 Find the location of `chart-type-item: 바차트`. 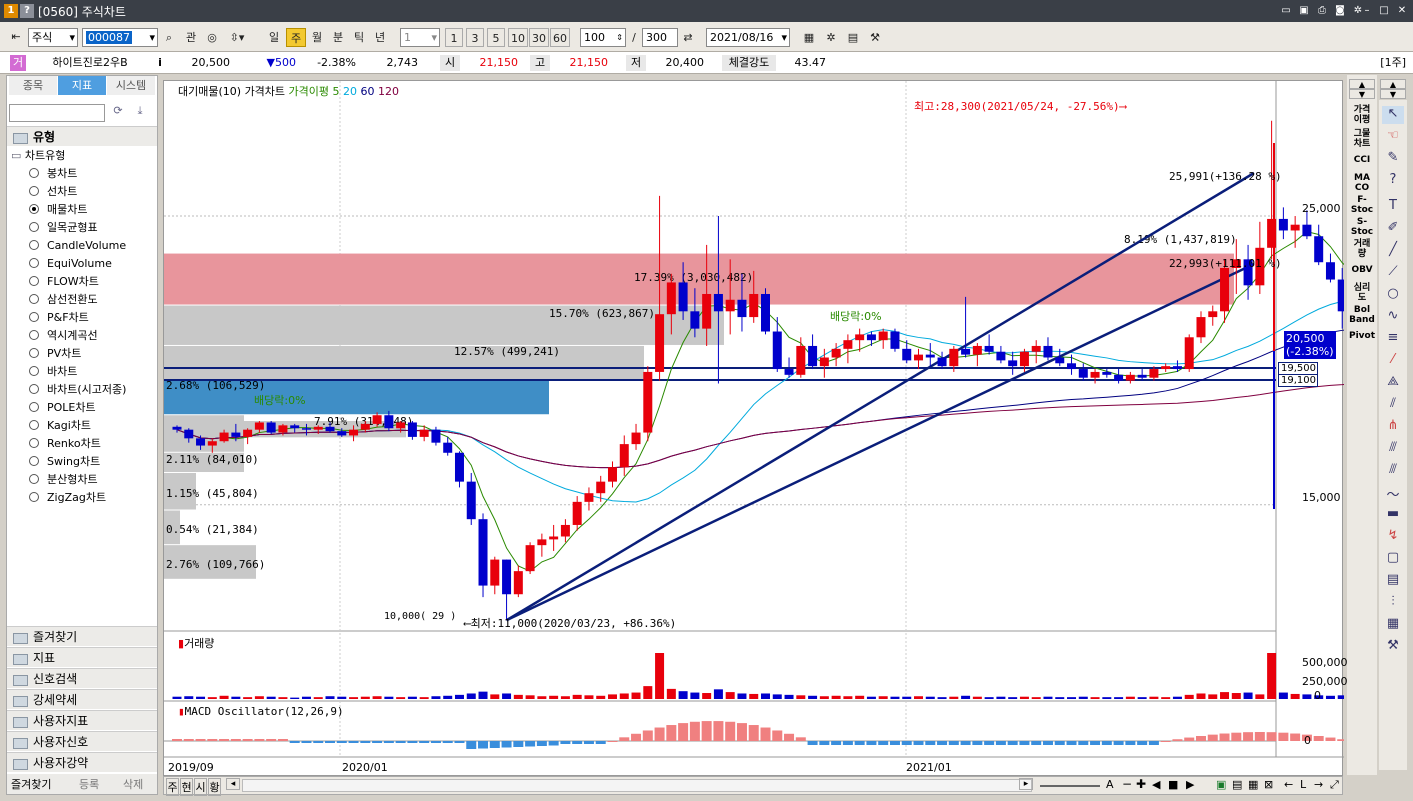

chart-type-item: 바차트 is located at coordinates (53, 371).